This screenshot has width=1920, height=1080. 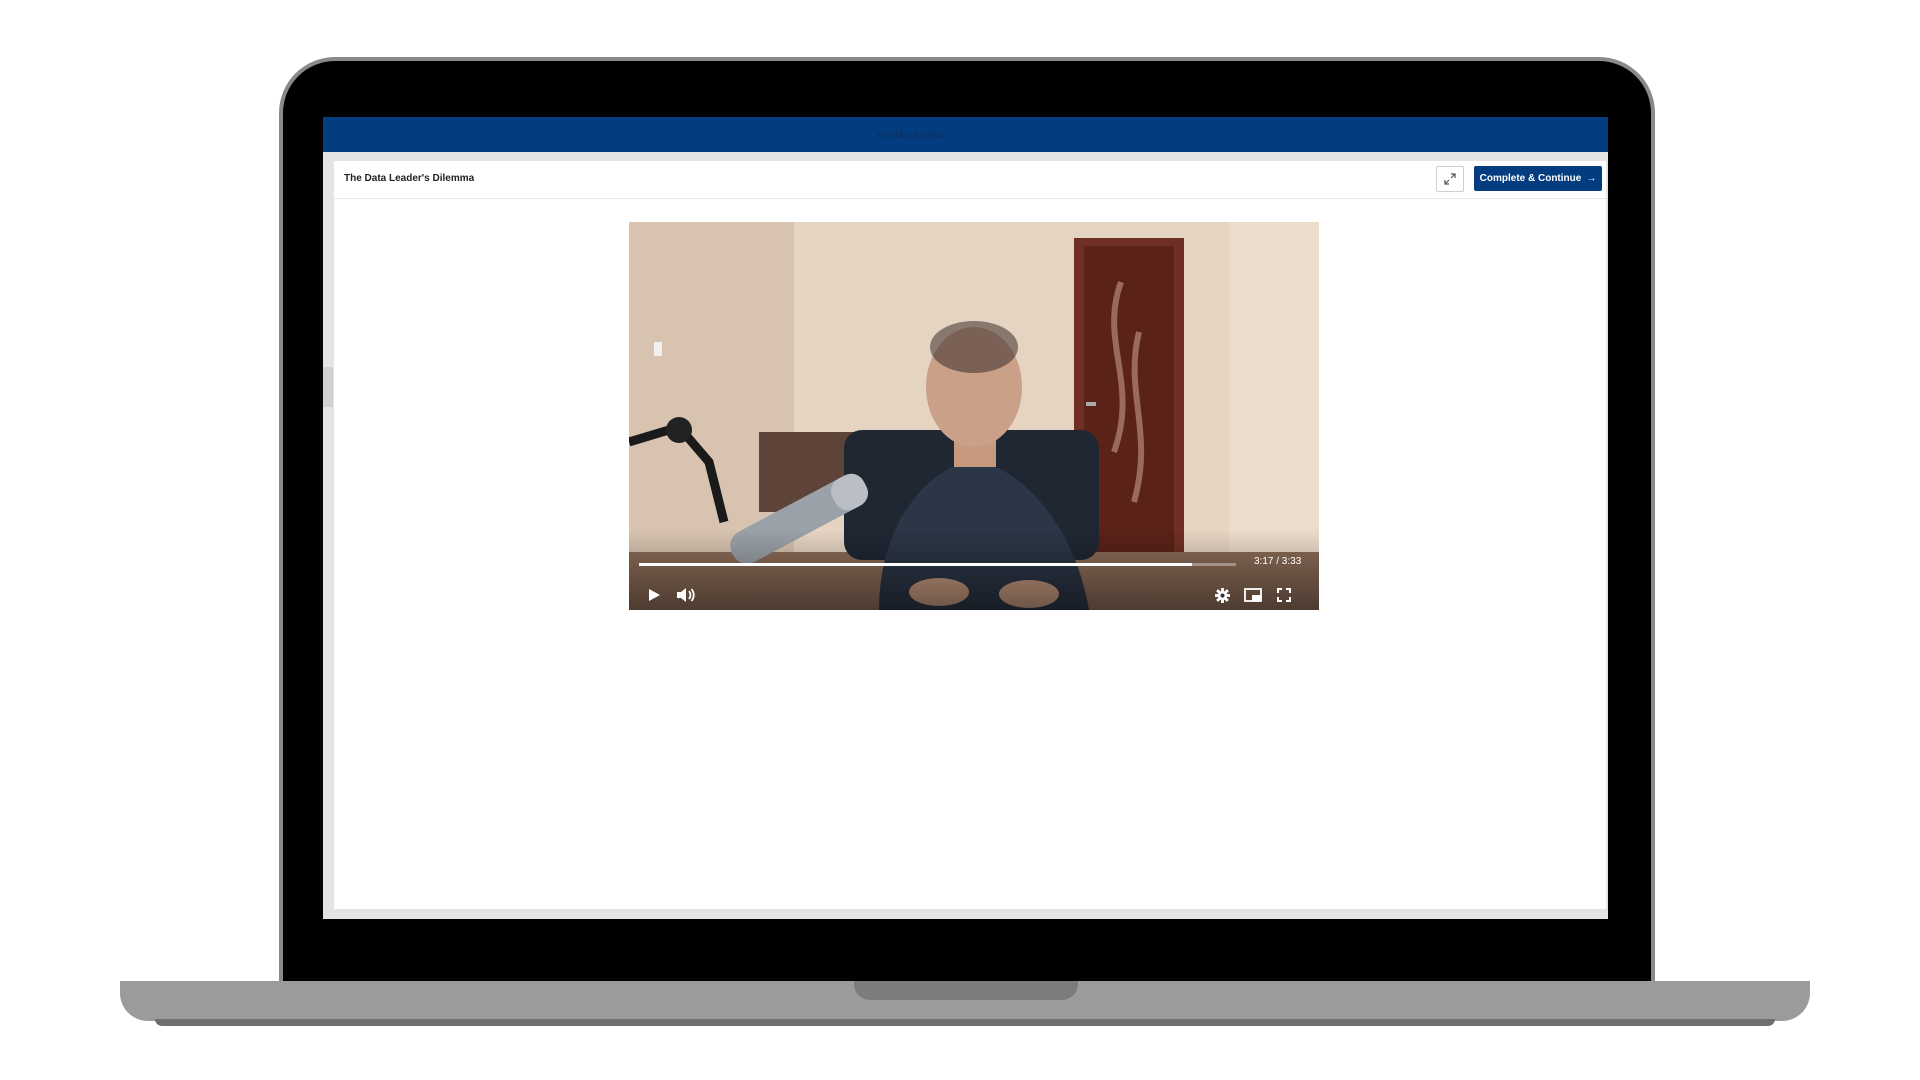 I want to click on seek-bar-progress, so click(x=915, y=564).